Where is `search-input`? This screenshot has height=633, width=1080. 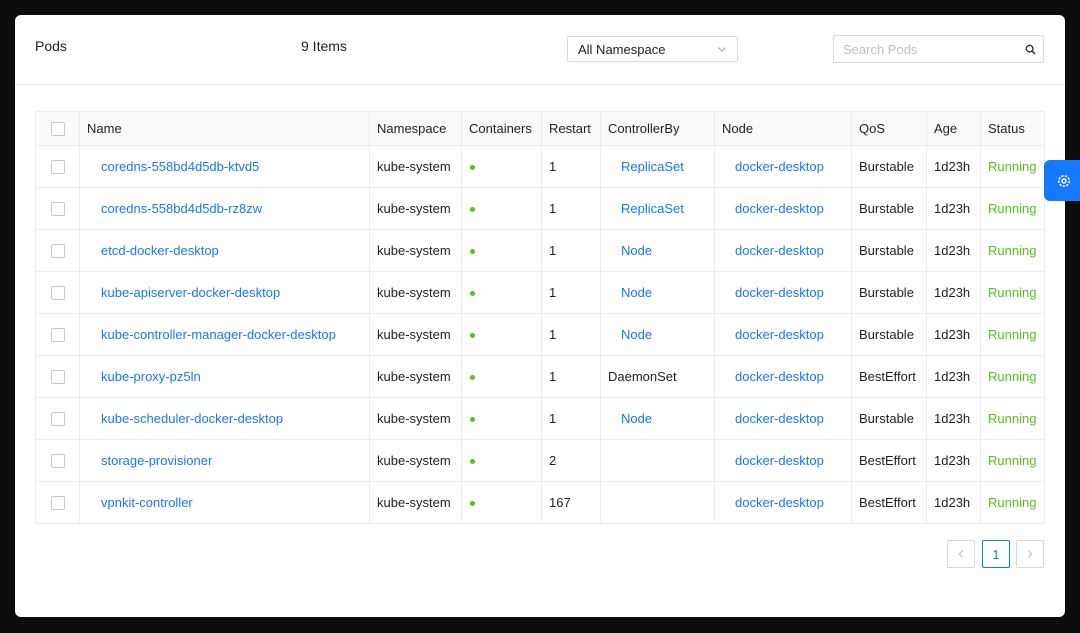 search-input is located at coordinates (925, 49).